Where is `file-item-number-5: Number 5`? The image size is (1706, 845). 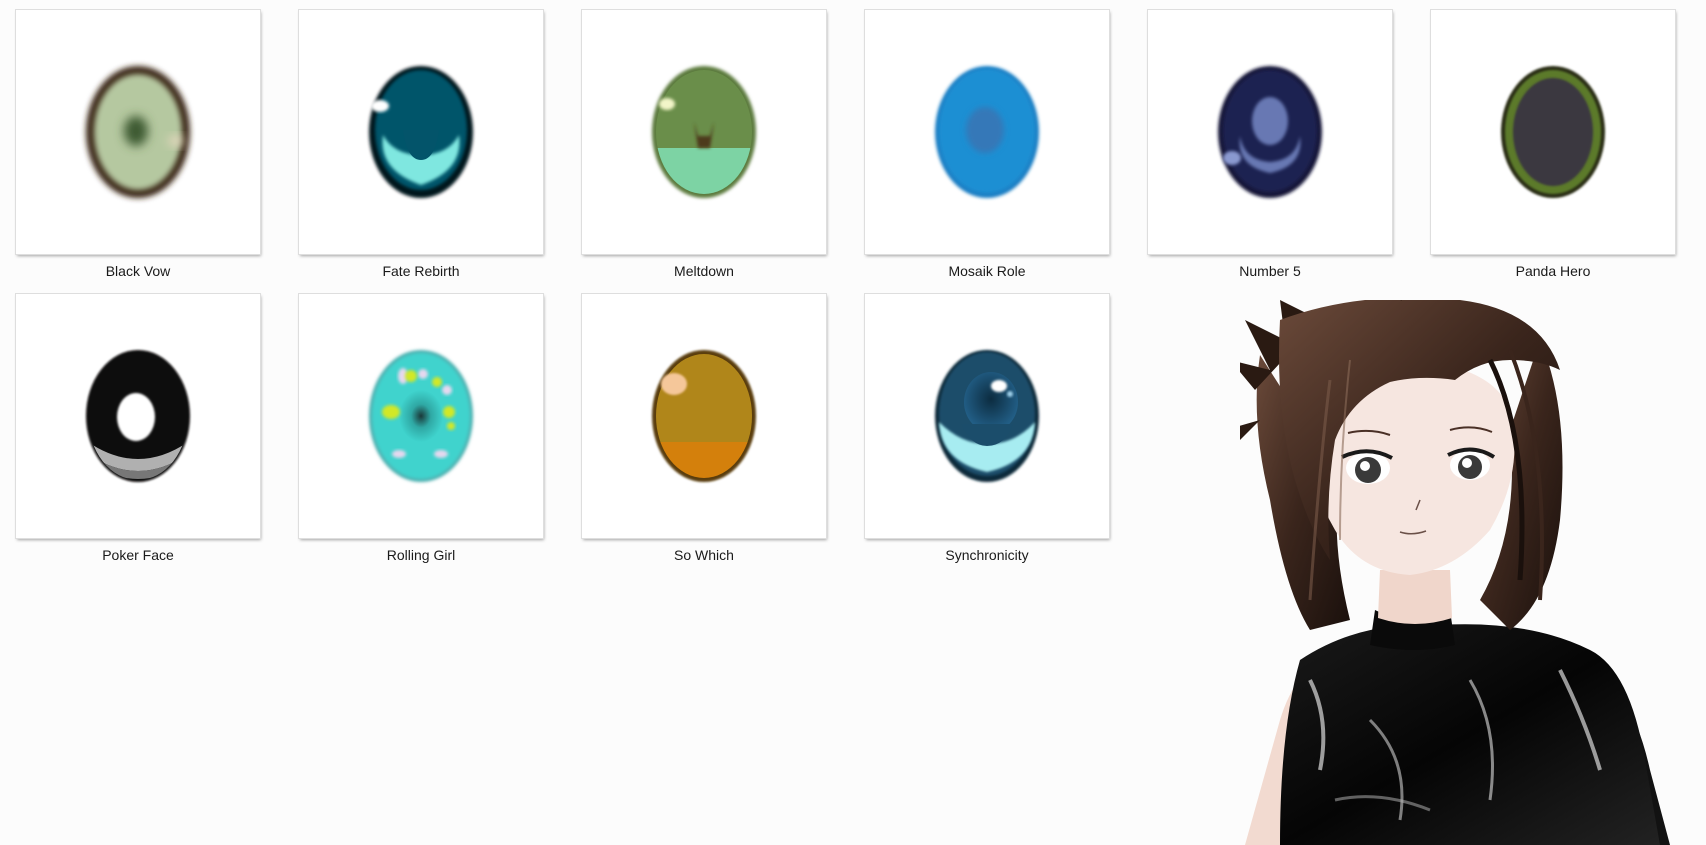 file-item-number-5: Number 5 is located at coordinates (1270, 146).